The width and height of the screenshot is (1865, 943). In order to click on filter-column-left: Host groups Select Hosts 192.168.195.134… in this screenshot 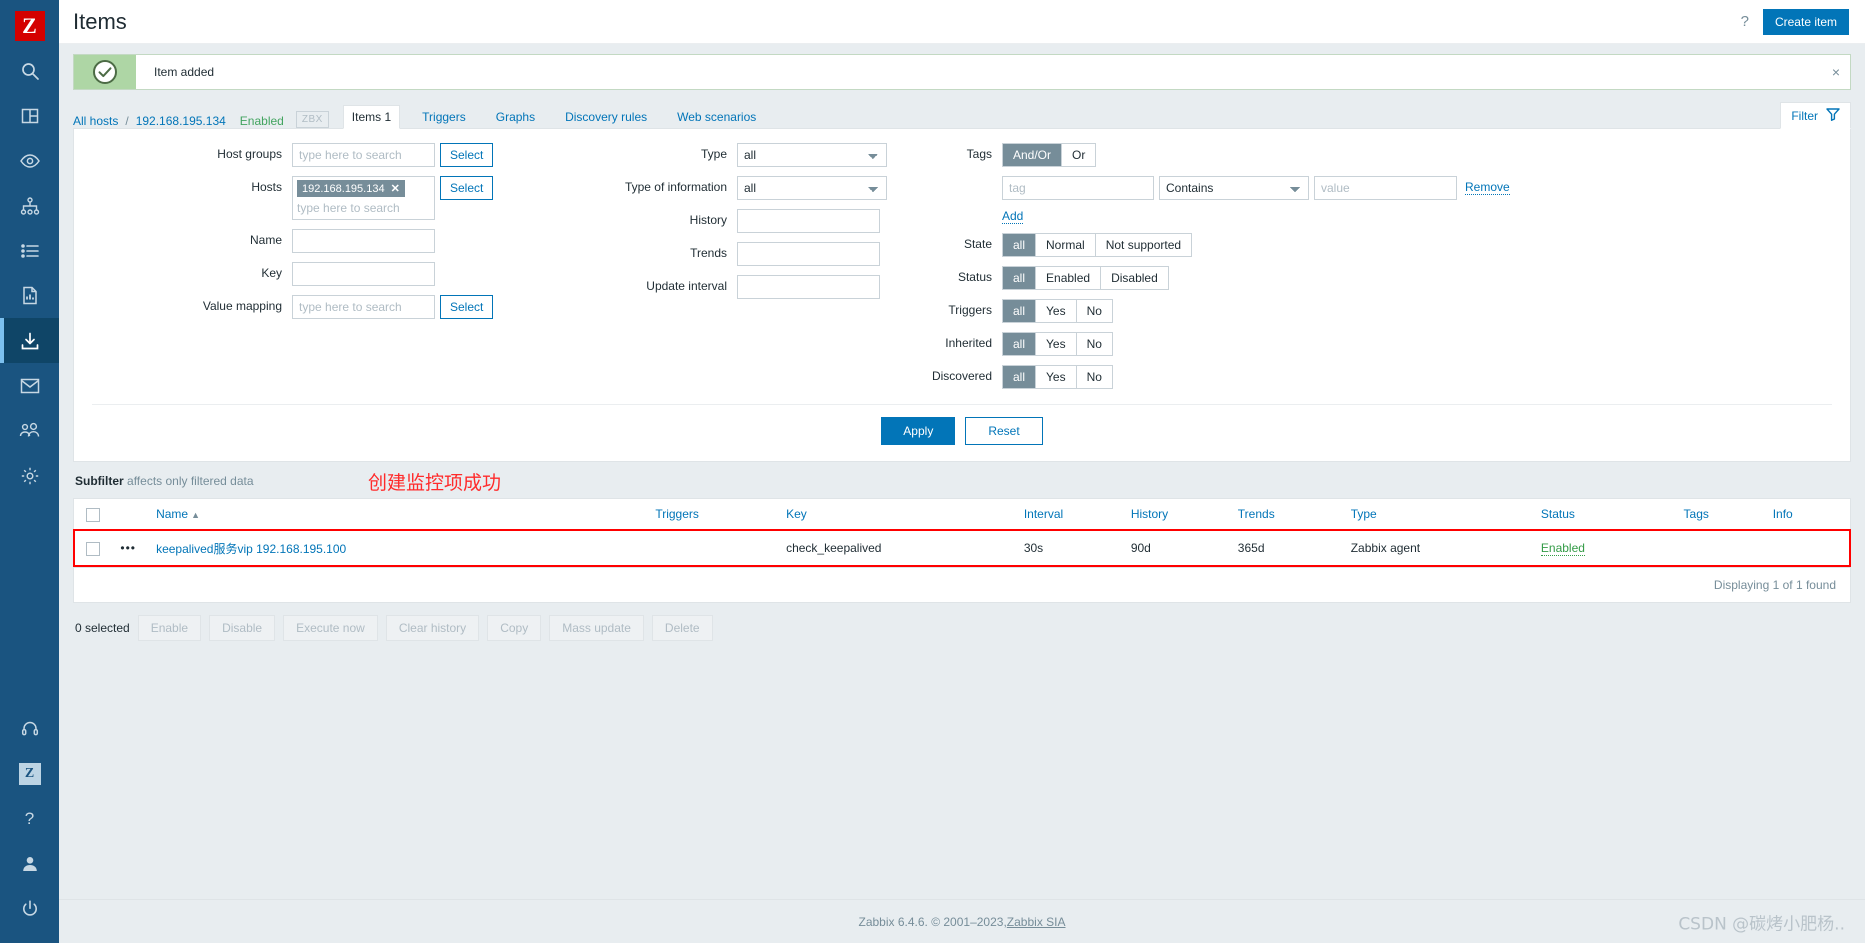, I will do `click(332, 270)`.